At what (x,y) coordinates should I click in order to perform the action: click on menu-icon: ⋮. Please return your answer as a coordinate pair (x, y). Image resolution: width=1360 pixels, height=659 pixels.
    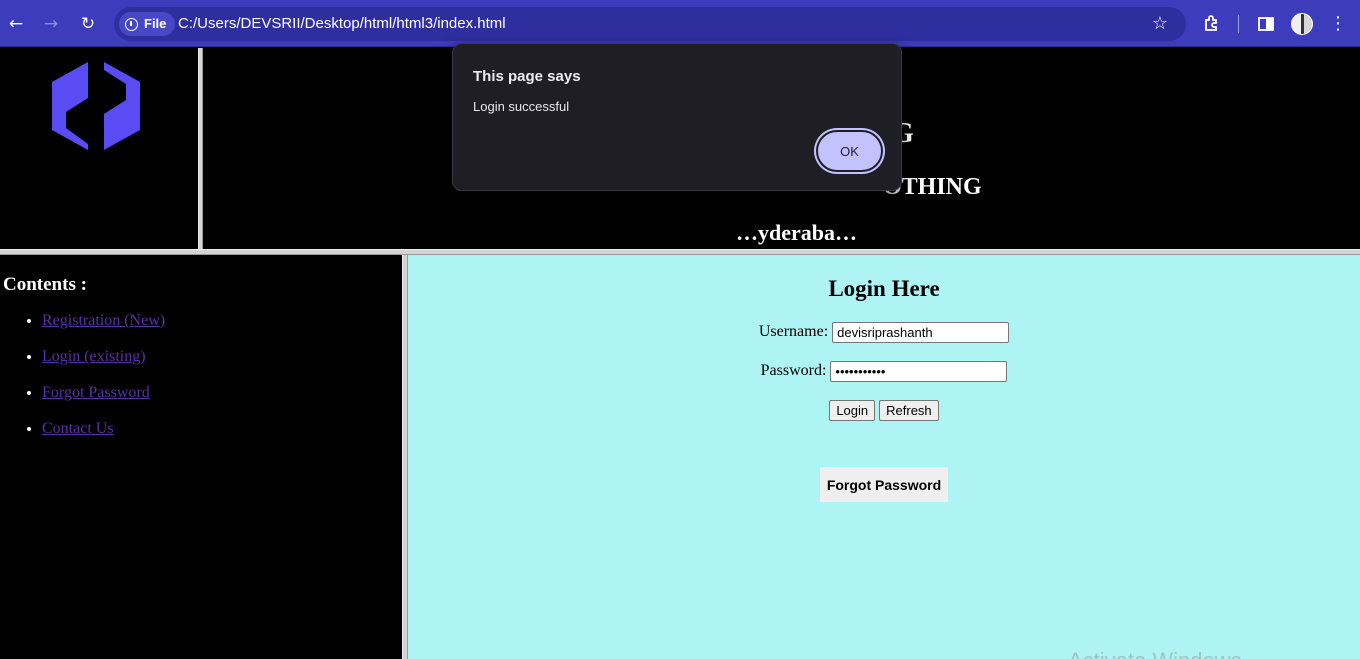
    Looking at the image, I should click on (1338, 24).